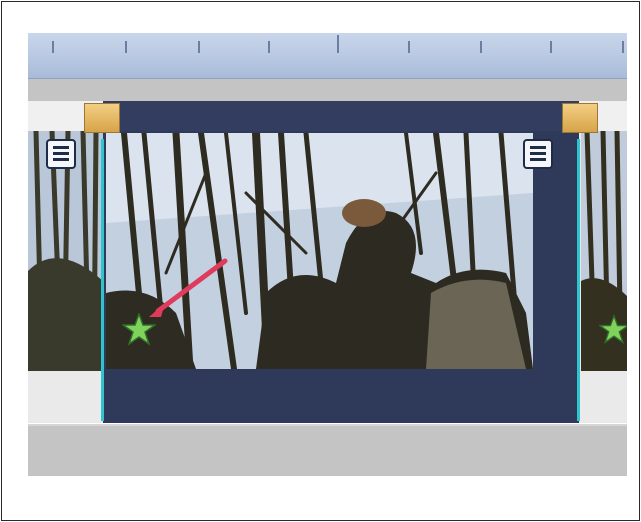 Image resolution: width=641 pixels, height=522 pixels. I want to click on clip-boundary-right, so click(578, 280).